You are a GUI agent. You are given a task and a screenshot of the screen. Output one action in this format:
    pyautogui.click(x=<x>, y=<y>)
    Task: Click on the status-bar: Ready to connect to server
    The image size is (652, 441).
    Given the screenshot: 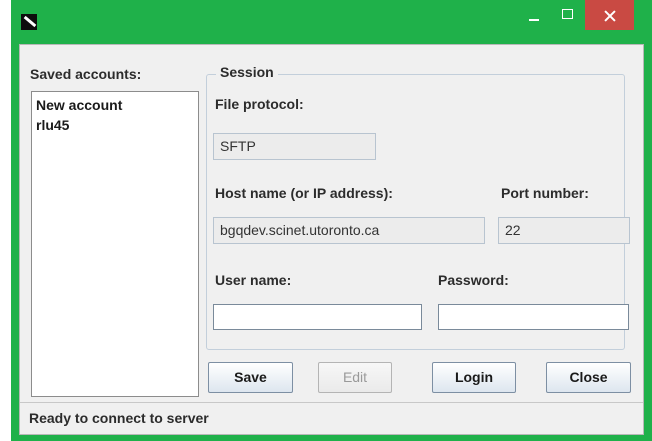 What is the action you would take?
    pyautogui.click(x=331, y=418)
    